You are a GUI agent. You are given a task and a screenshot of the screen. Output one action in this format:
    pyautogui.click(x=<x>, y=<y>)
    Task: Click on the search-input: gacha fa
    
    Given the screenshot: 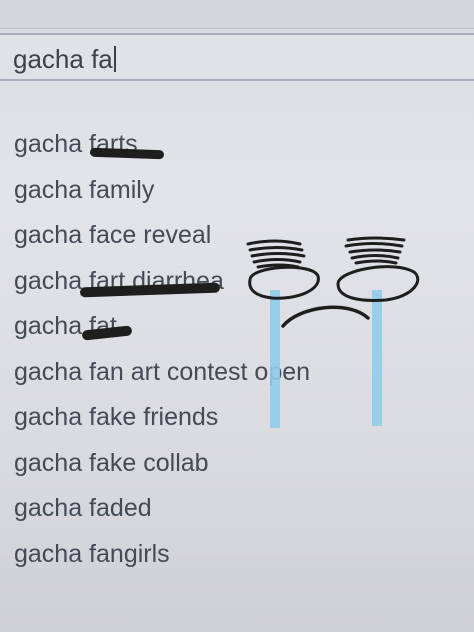 What is the action you would take?
    pyautogui.click(x=237, y=57)
    